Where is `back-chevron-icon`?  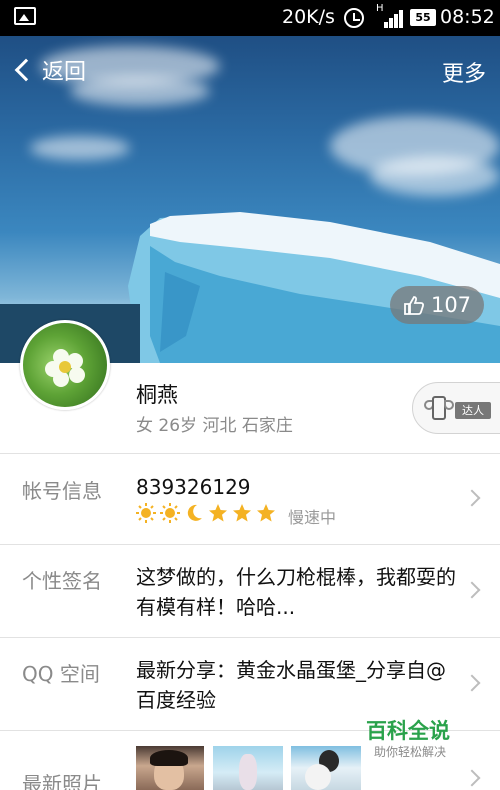
back-chevron-icon is located at coordinates (26, 70).